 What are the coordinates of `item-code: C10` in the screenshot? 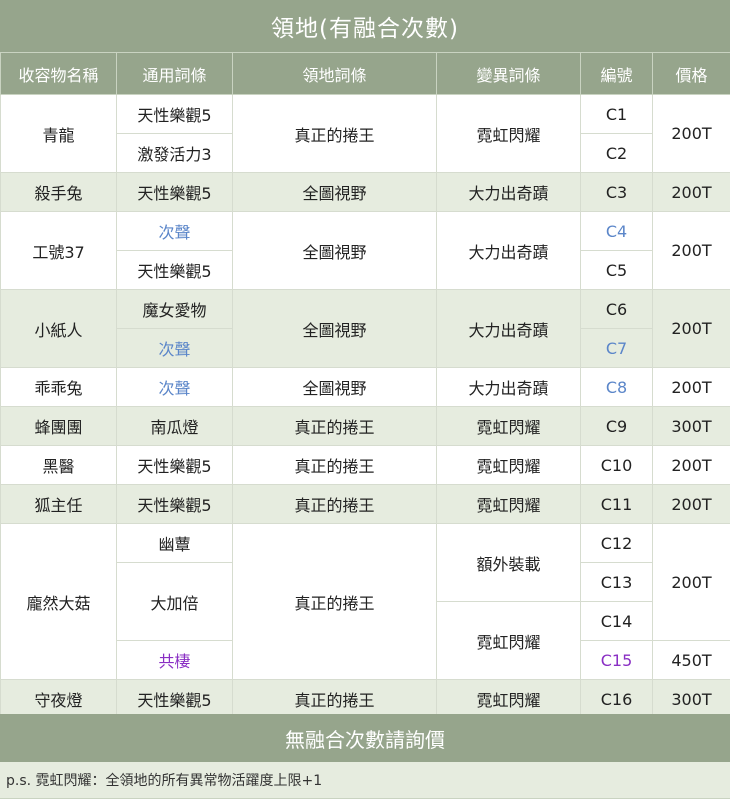 It's located at (616, 465).